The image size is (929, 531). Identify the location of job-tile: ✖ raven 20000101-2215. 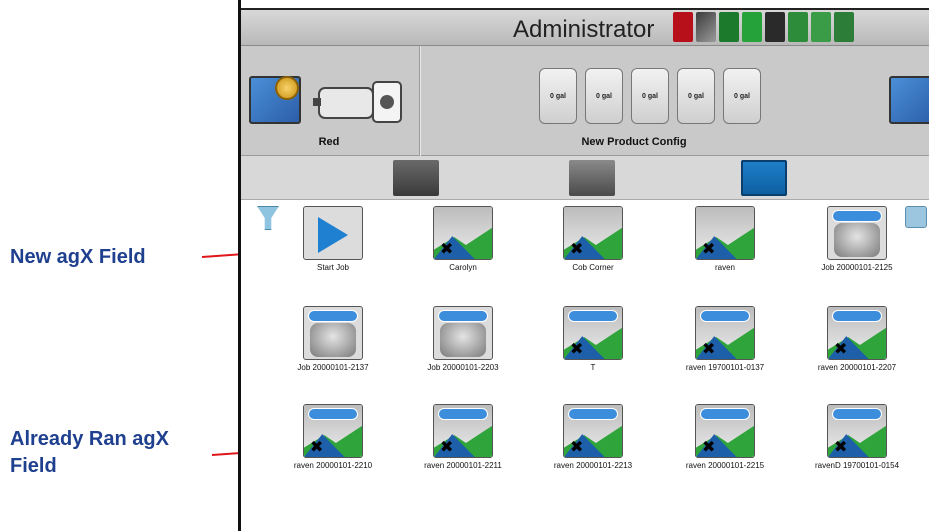
(725, 437).